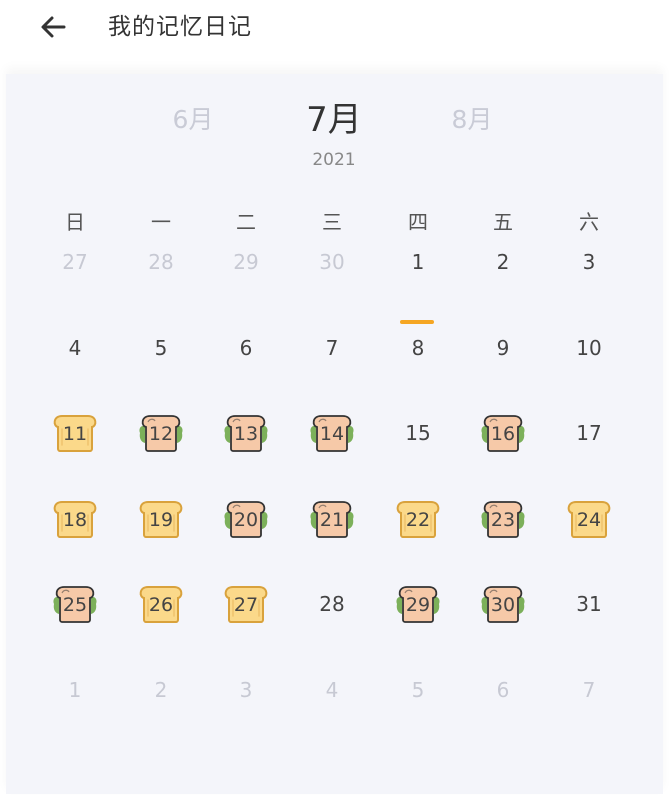 The image size is (669, 800). I want to click on day-number: 23, so click(503, 520).